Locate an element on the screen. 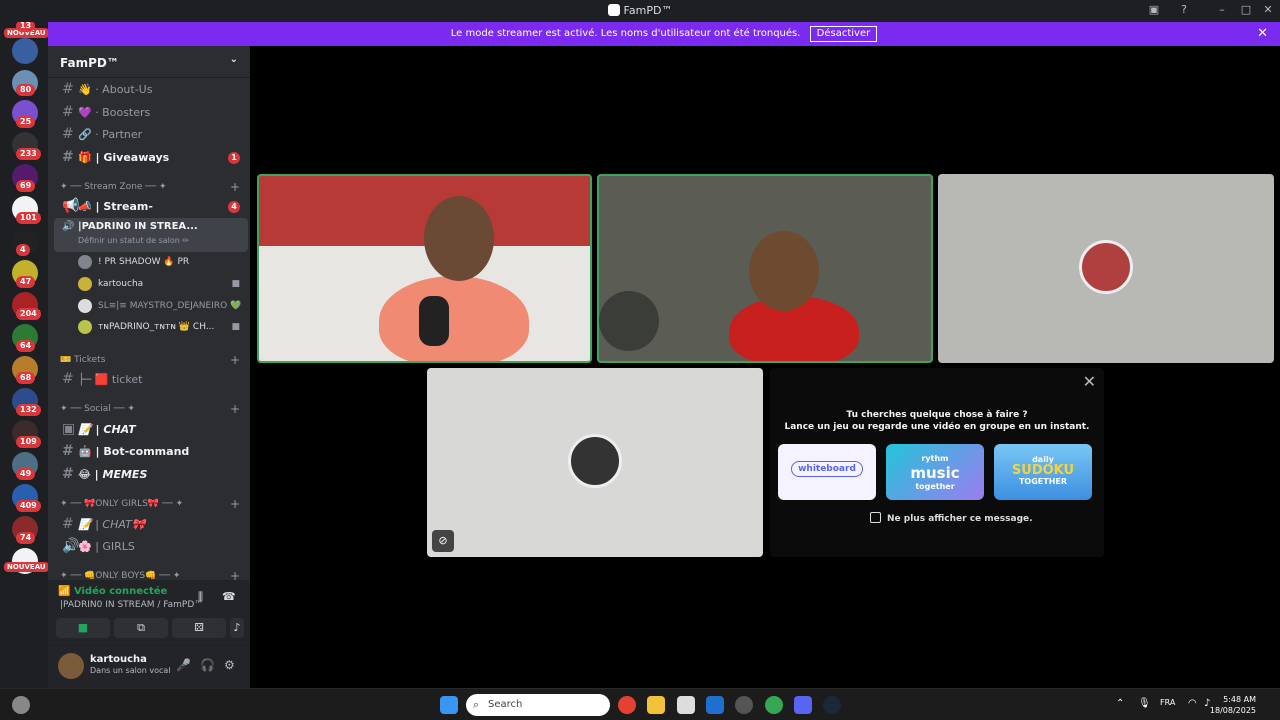  channel-bot-command: # 🤖 | Bot-command is located at coordinates (151, 451).